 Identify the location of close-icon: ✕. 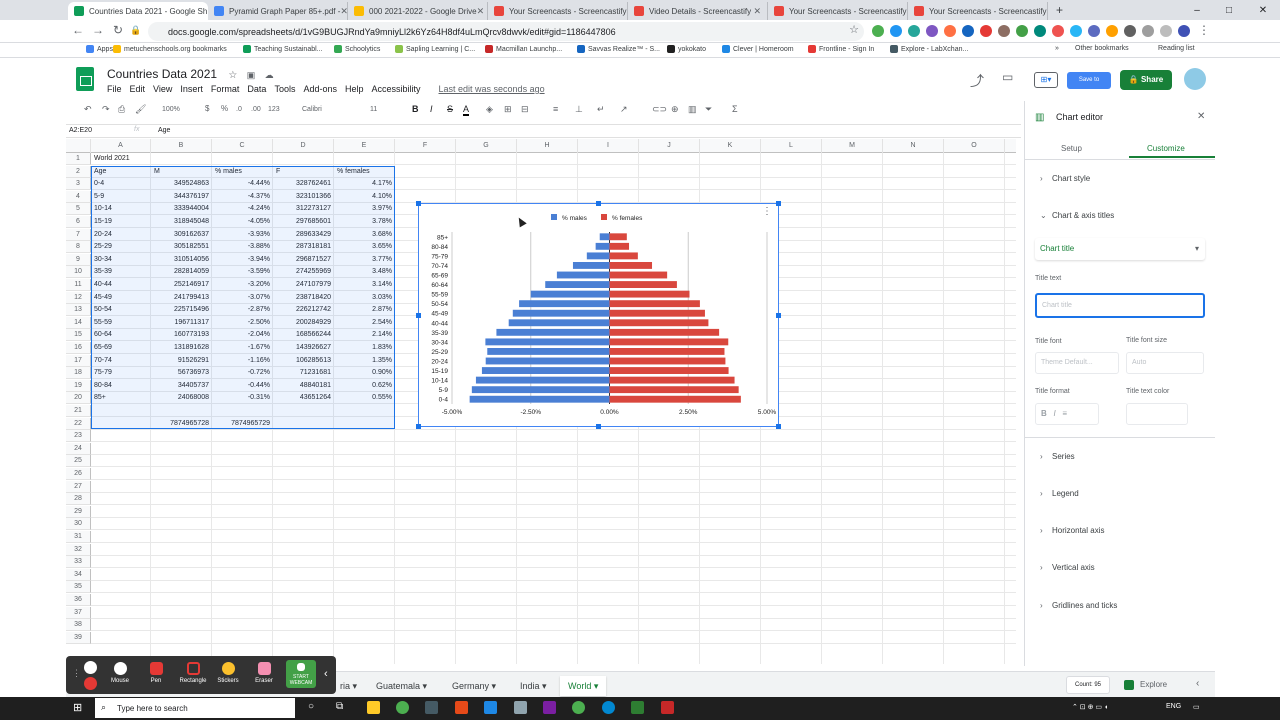
(1201, 116).